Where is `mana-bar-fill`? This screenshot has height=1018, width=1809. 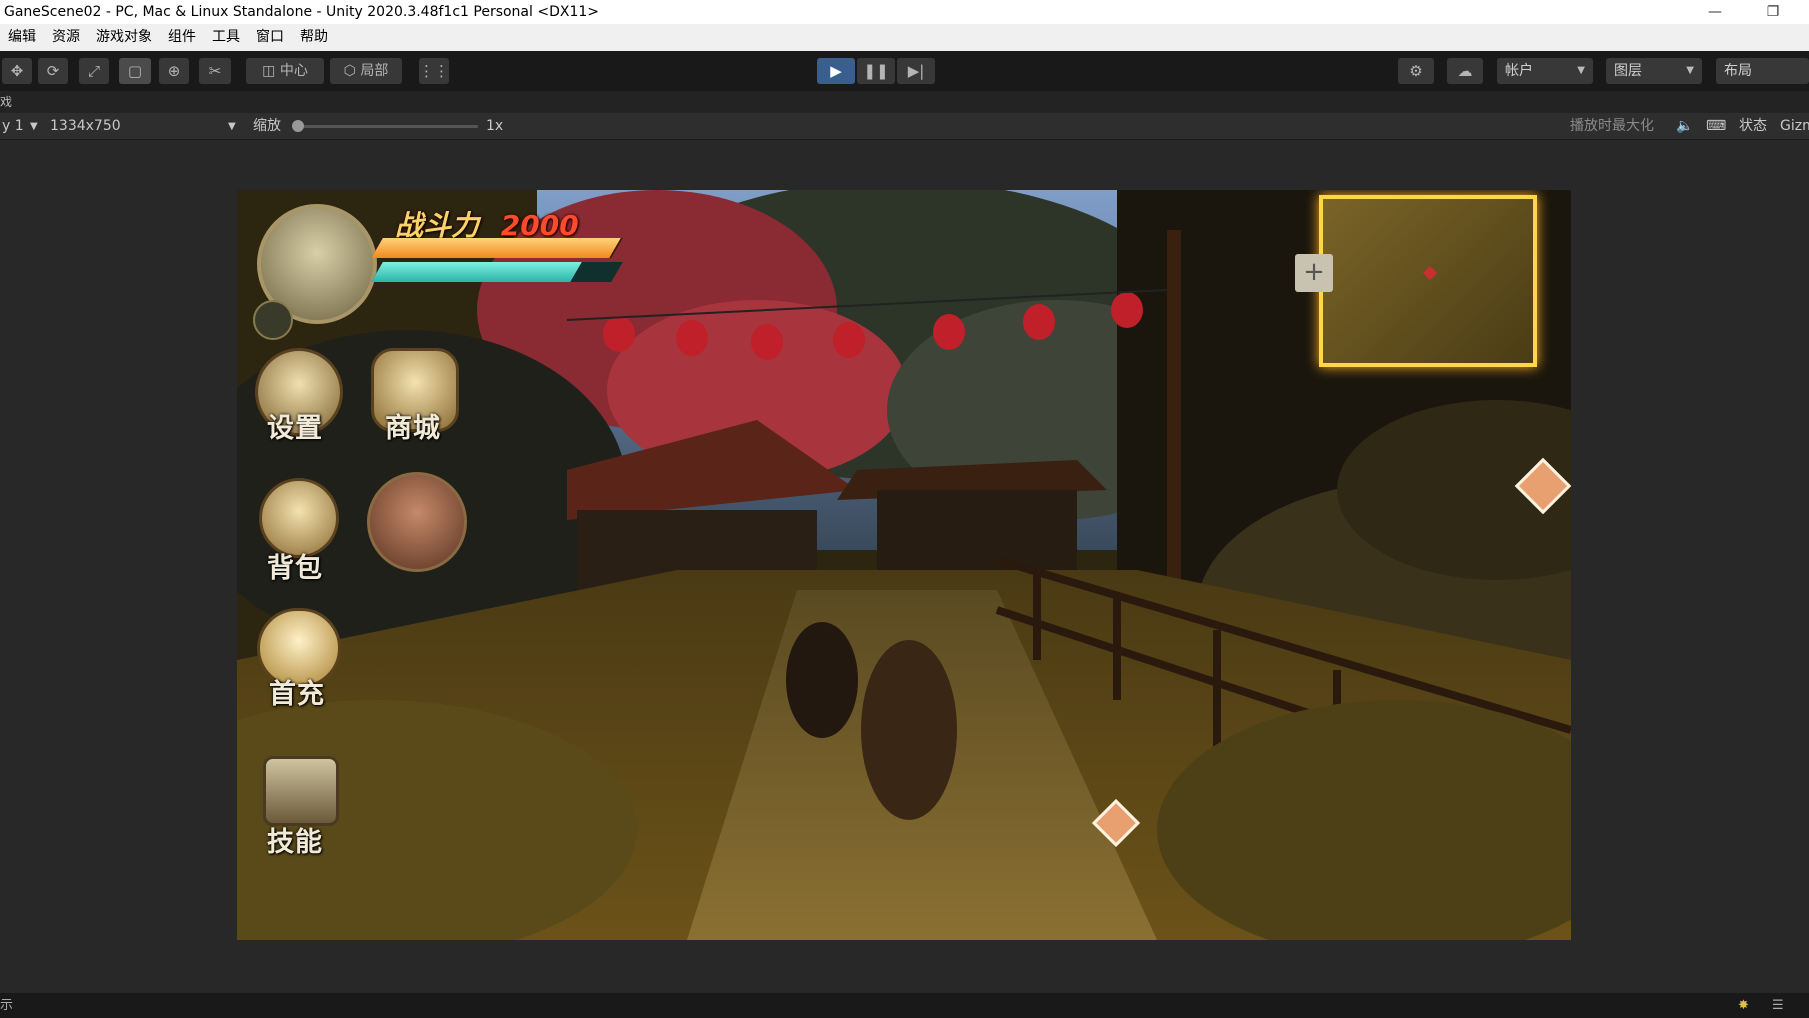 mana-bar-fill is located at coordinates (476, 272).